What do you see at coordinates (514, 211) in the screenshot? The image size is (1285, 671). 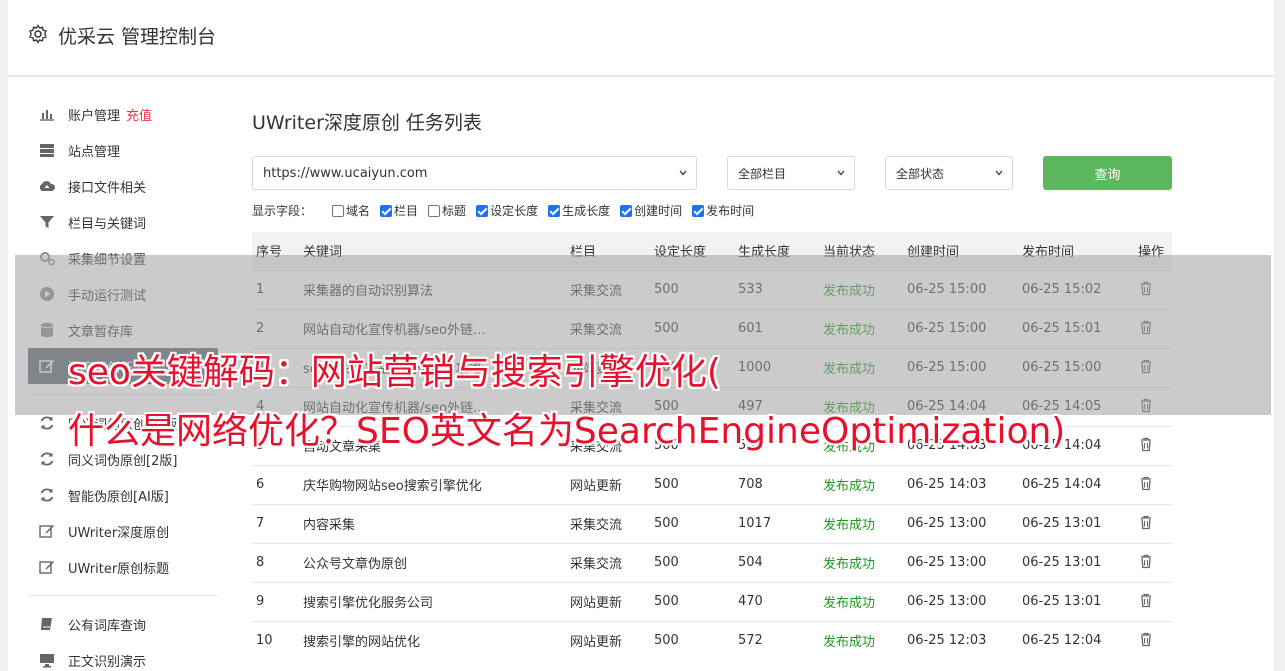 I see `field-checkbox-label: 设定长度` at bounding box center [514, 211].